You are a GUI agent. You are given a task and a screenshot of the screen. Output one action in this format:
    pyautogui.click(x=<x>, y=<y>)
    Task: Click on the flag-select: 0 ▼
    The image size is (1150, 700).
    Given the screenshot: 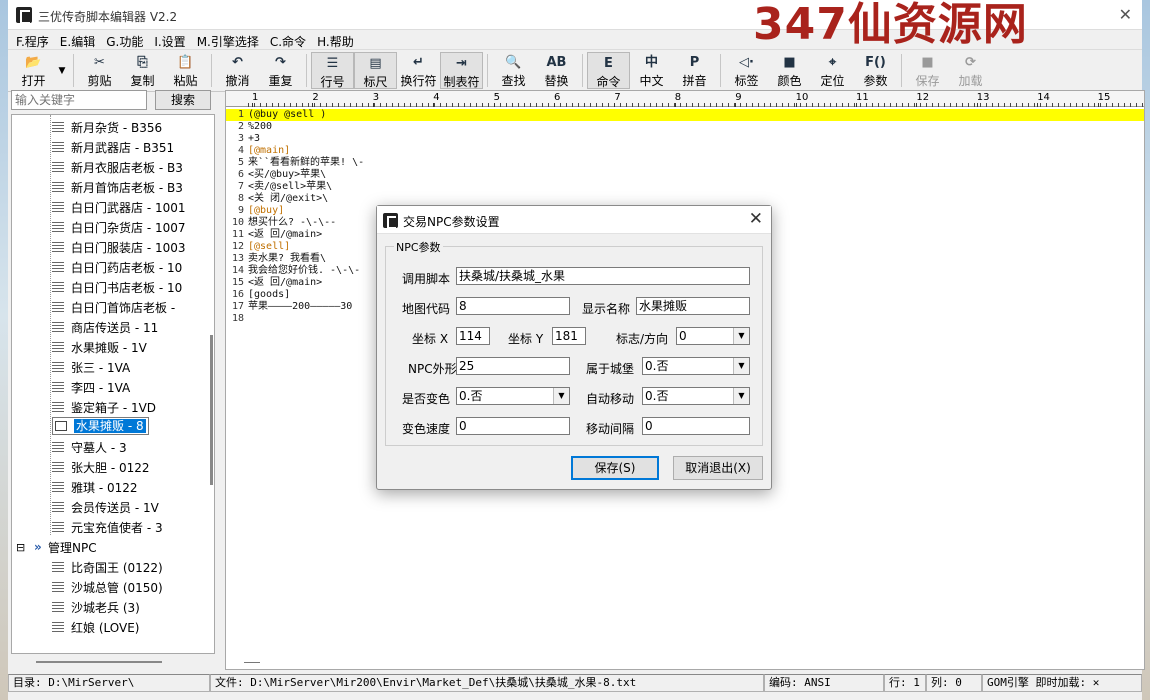 What is the action you would take?
    pyautogui.click(x=713, y=336)
    